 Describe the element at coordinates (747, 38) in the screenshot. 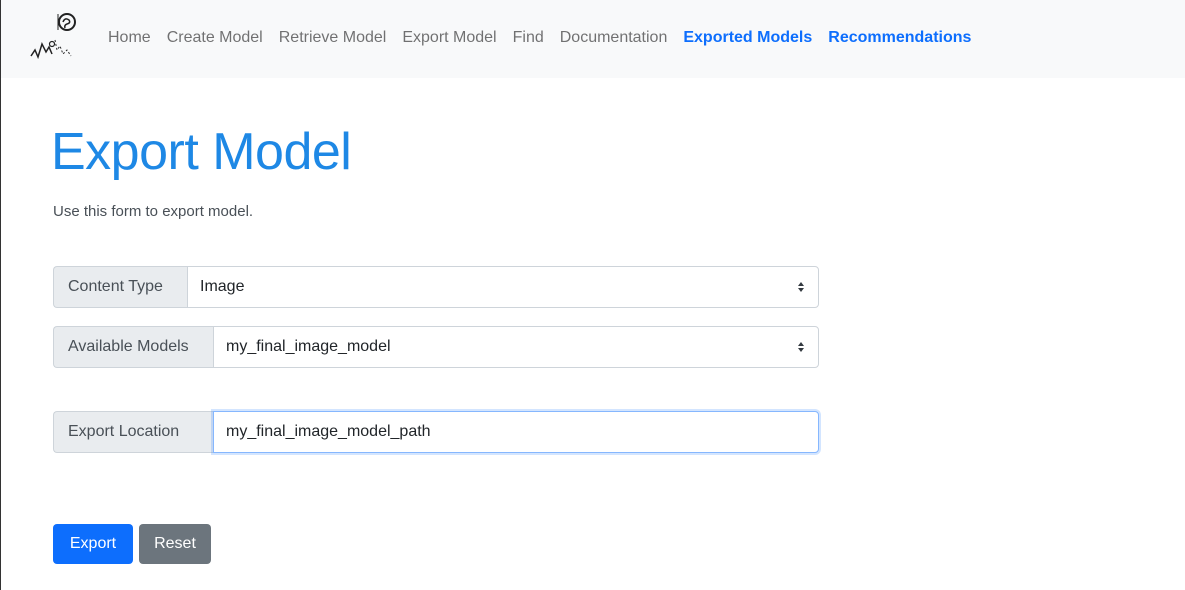

I see `nav-exported-models: Exported Models` at that location.